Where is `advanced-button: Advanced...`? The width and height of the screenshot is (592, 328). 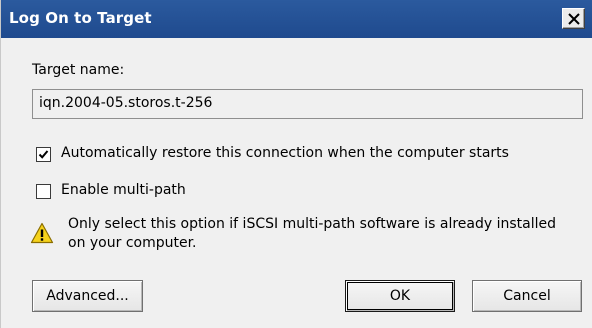
advanced-button: Advanced... is located at coordinates (87, 296).